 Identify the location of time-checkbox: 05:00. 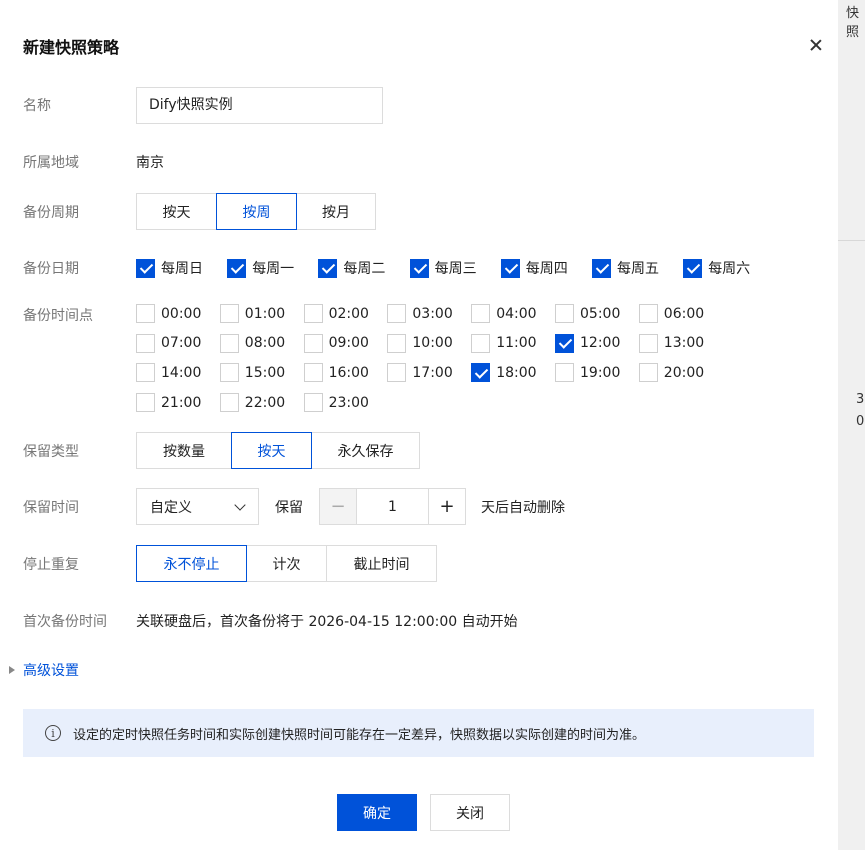
(587, 313).